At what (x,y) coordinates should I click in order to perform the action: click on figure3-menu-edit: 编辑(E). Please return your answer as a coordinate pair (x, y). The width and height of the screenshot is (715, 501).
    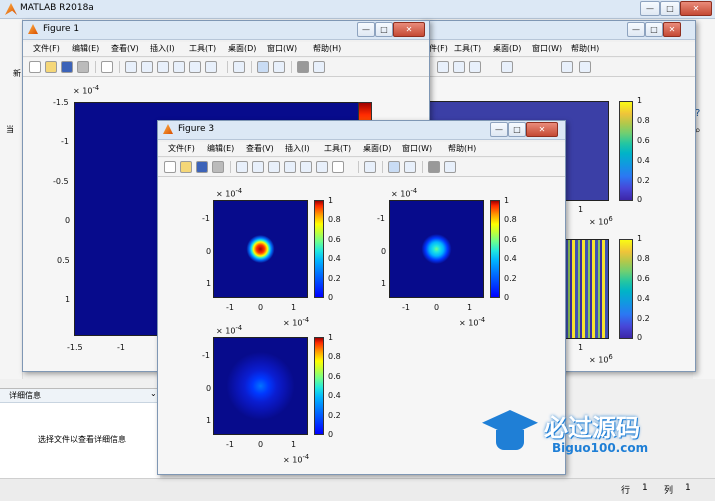
    Looking at the image, I should click on (220, 148).